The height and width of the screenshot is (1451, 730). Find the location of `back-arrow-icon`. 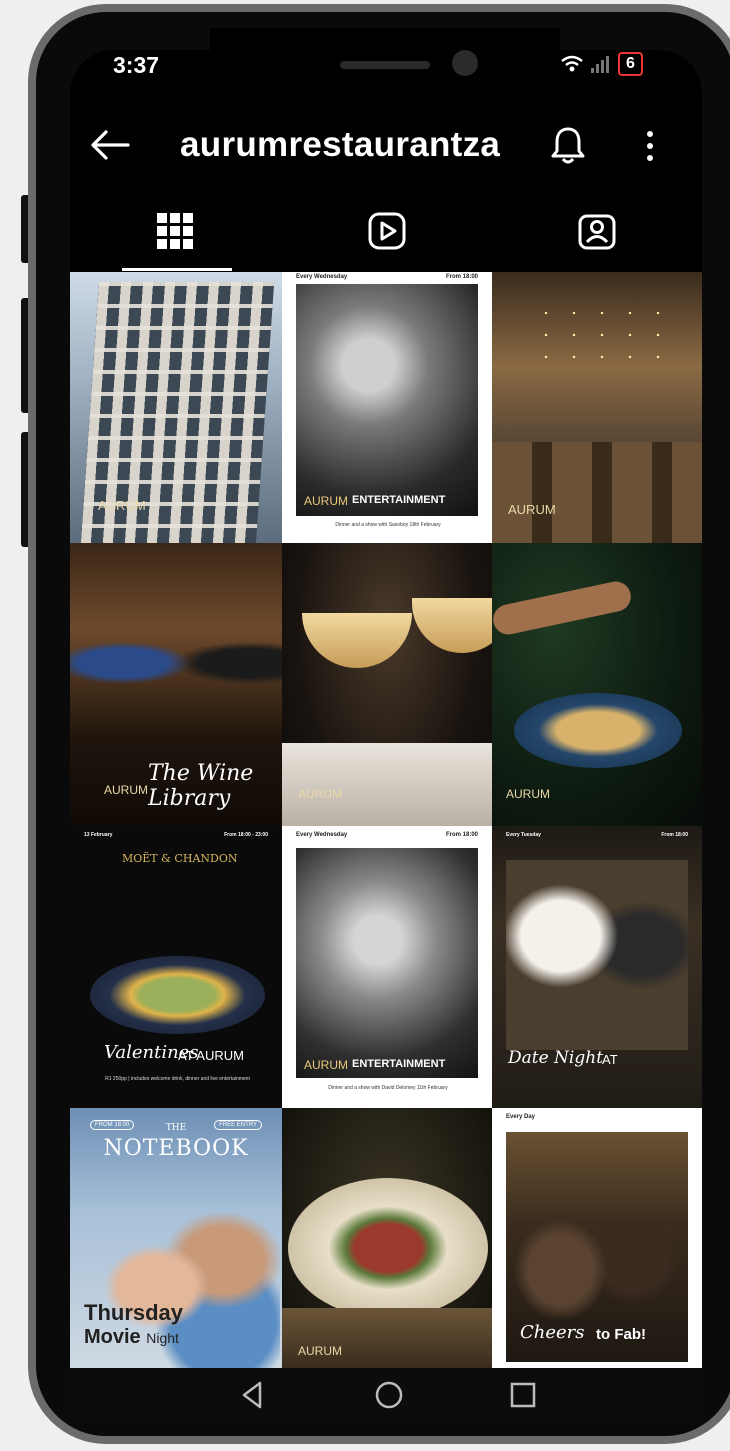

back-arrow-icon is located at coordinates (110, 145).